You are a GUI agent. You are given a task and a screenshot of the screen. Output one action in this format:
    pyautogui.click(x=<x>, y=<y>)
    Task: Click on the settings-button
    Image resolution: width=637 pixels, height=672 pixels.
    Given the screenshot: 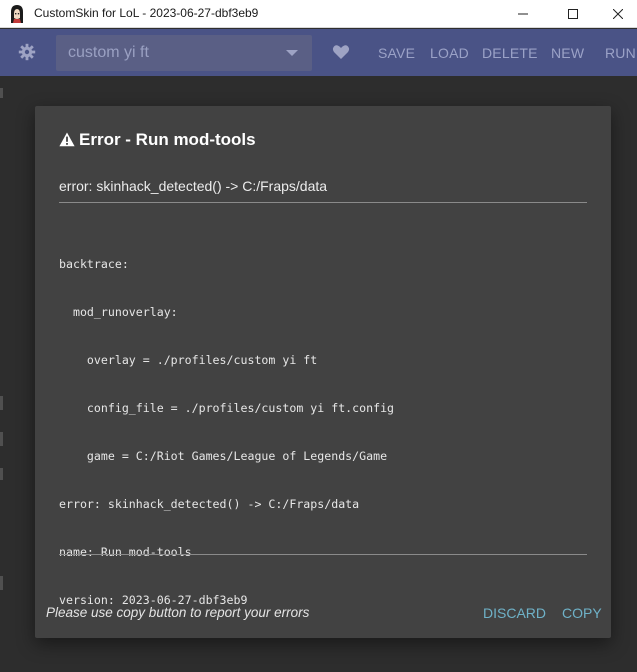 What is the action you would take?
    pyautogui.click(x=27, y=52)
    